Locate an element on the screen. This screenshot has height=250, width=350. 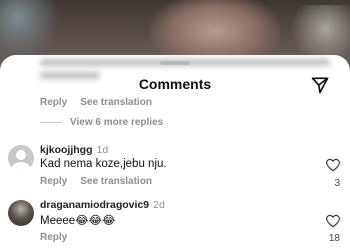
username: kjkoojjhgg is located at coordinates (66, 150).